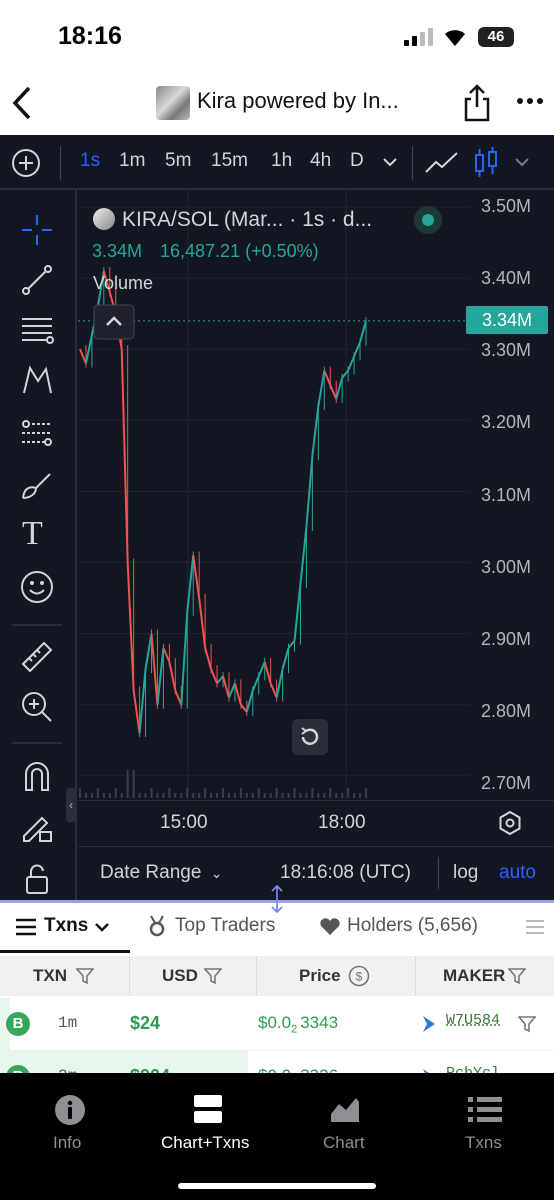  What do you see at coordinates (178, 161) in the screenshot?
I see `timeframe-5m: 5m` at bounding box center [178, 161].